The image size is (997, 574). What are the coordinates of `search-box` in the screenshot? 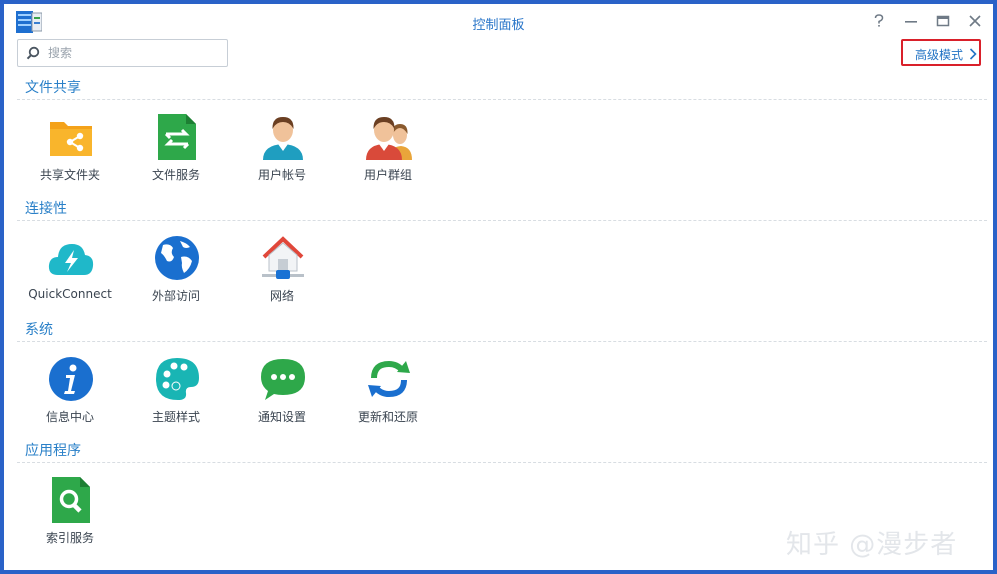 It's located at (122, 53).